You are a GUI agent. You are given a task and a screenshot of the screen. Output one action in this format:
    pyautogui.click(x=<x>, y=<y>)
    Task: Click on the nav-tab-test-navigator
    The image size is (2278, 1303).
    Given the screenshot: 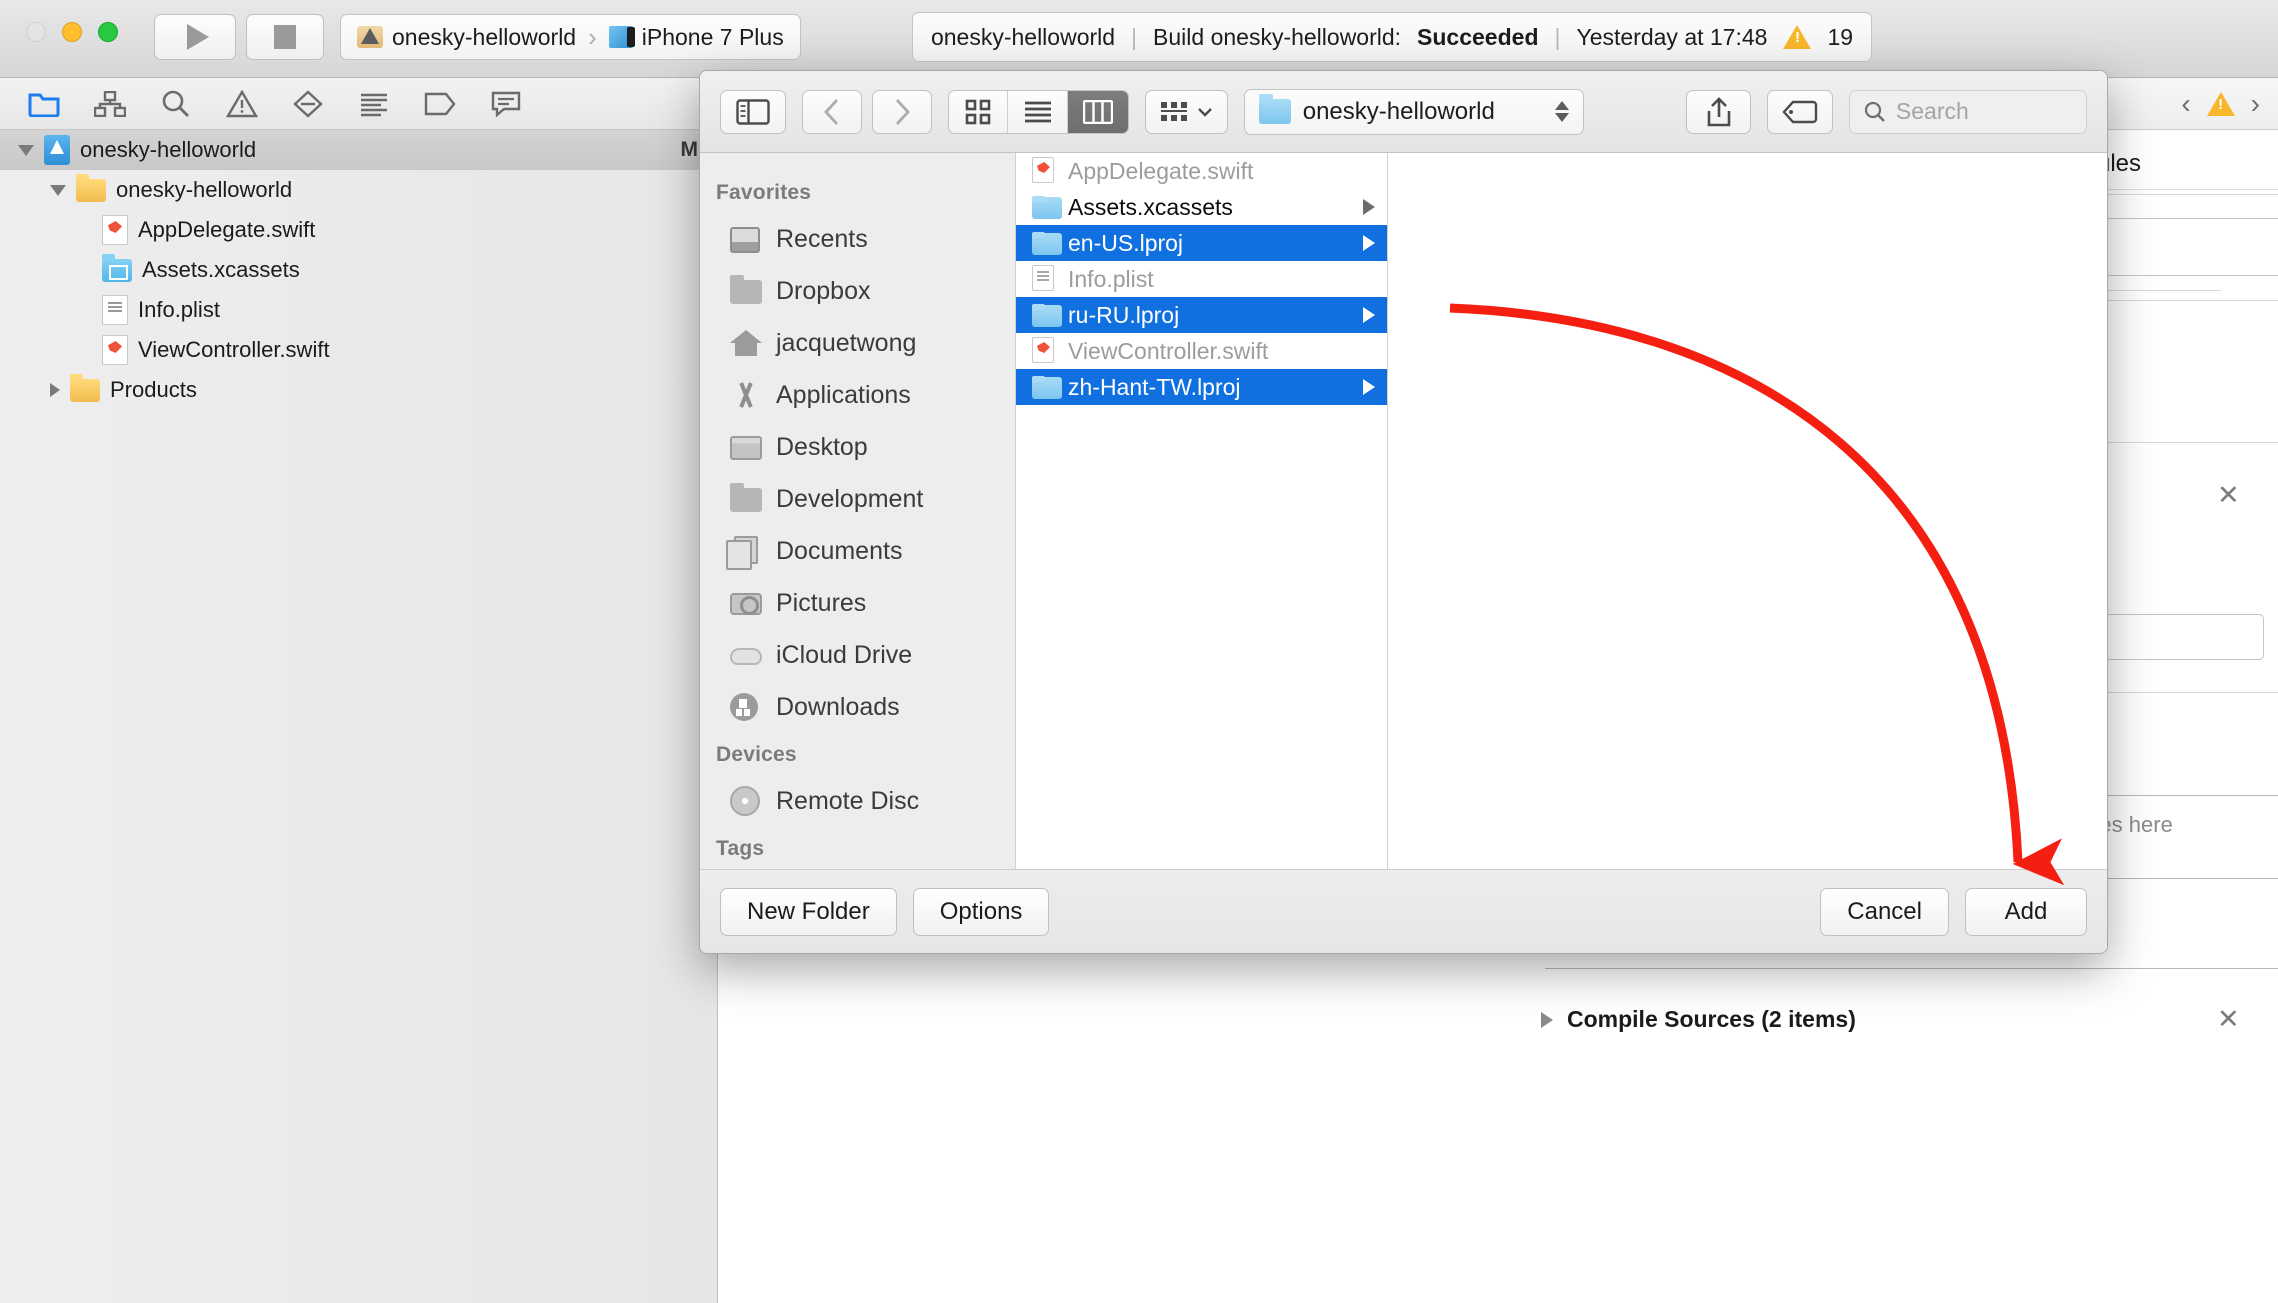 What is the action you would take?
    pyautogui.click(x=308, y=104)
    